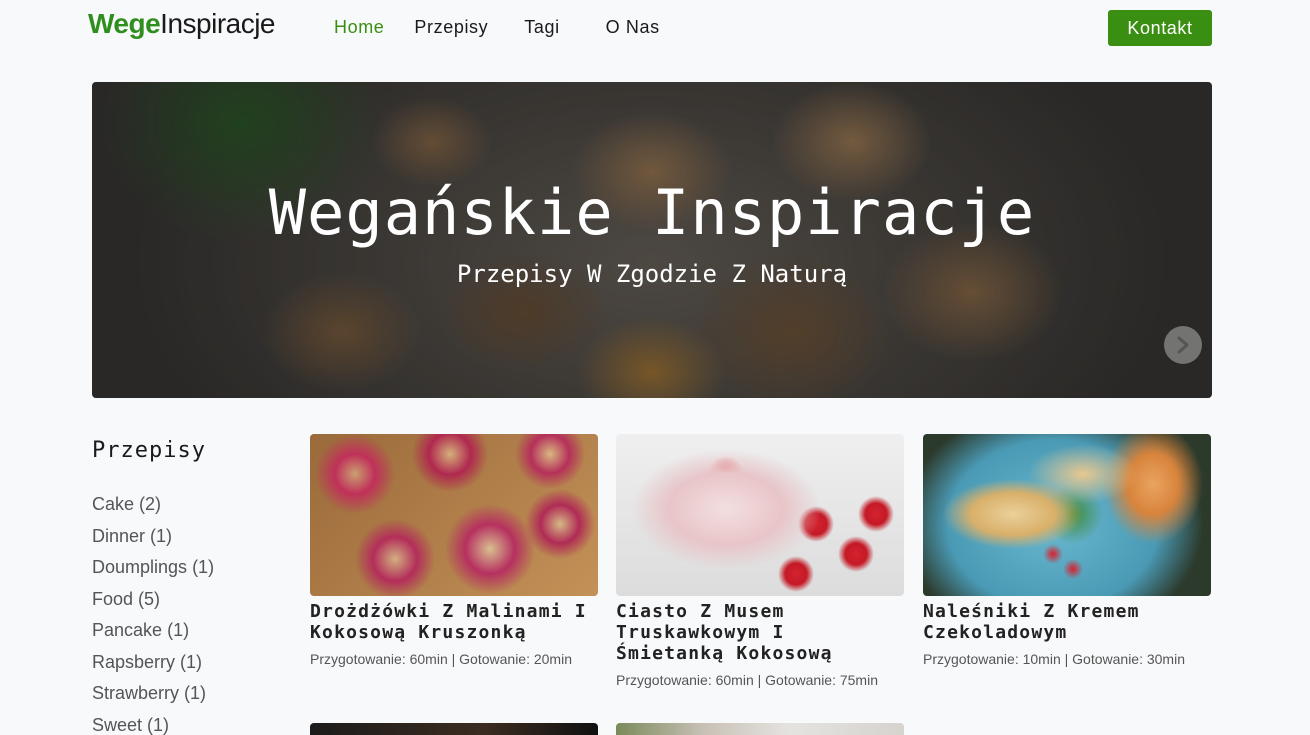 Image resolution: width=1310 pixels, height=735 pixels. What do you see at coordinates (192, 510) in the screenshot?
I see `category-item-cake: Cake (2)` at bounding box center [192, 510].